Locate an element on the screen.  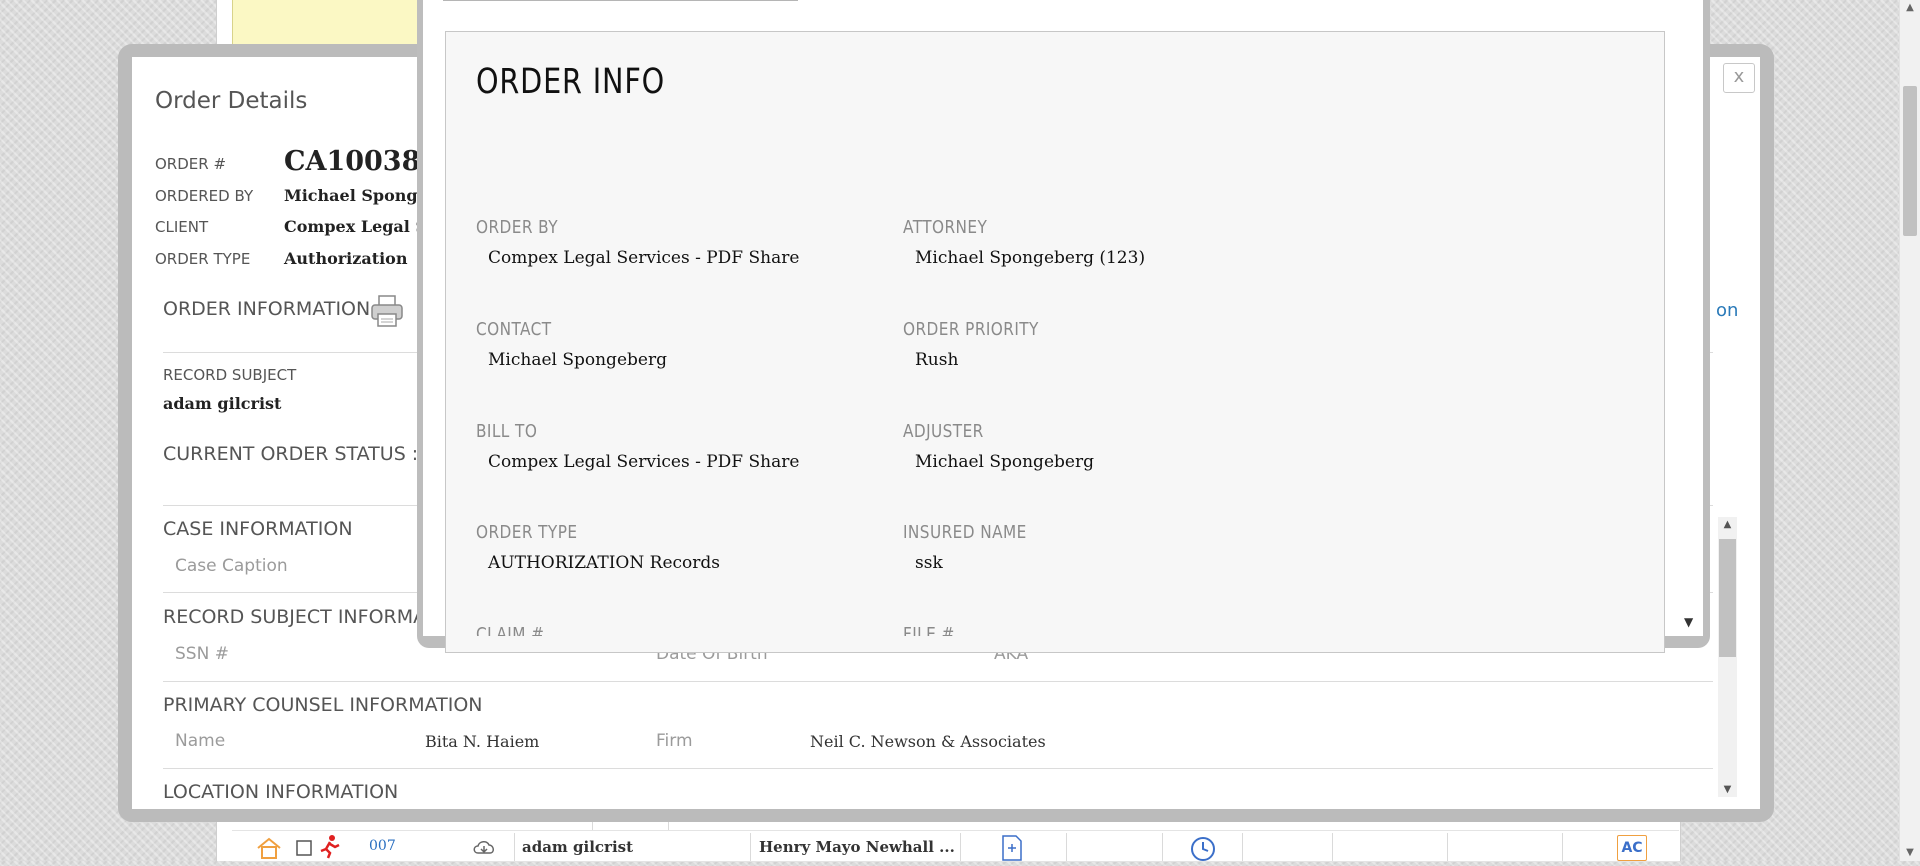
counsel-name-label: Name is located at coordinates (200, 741).